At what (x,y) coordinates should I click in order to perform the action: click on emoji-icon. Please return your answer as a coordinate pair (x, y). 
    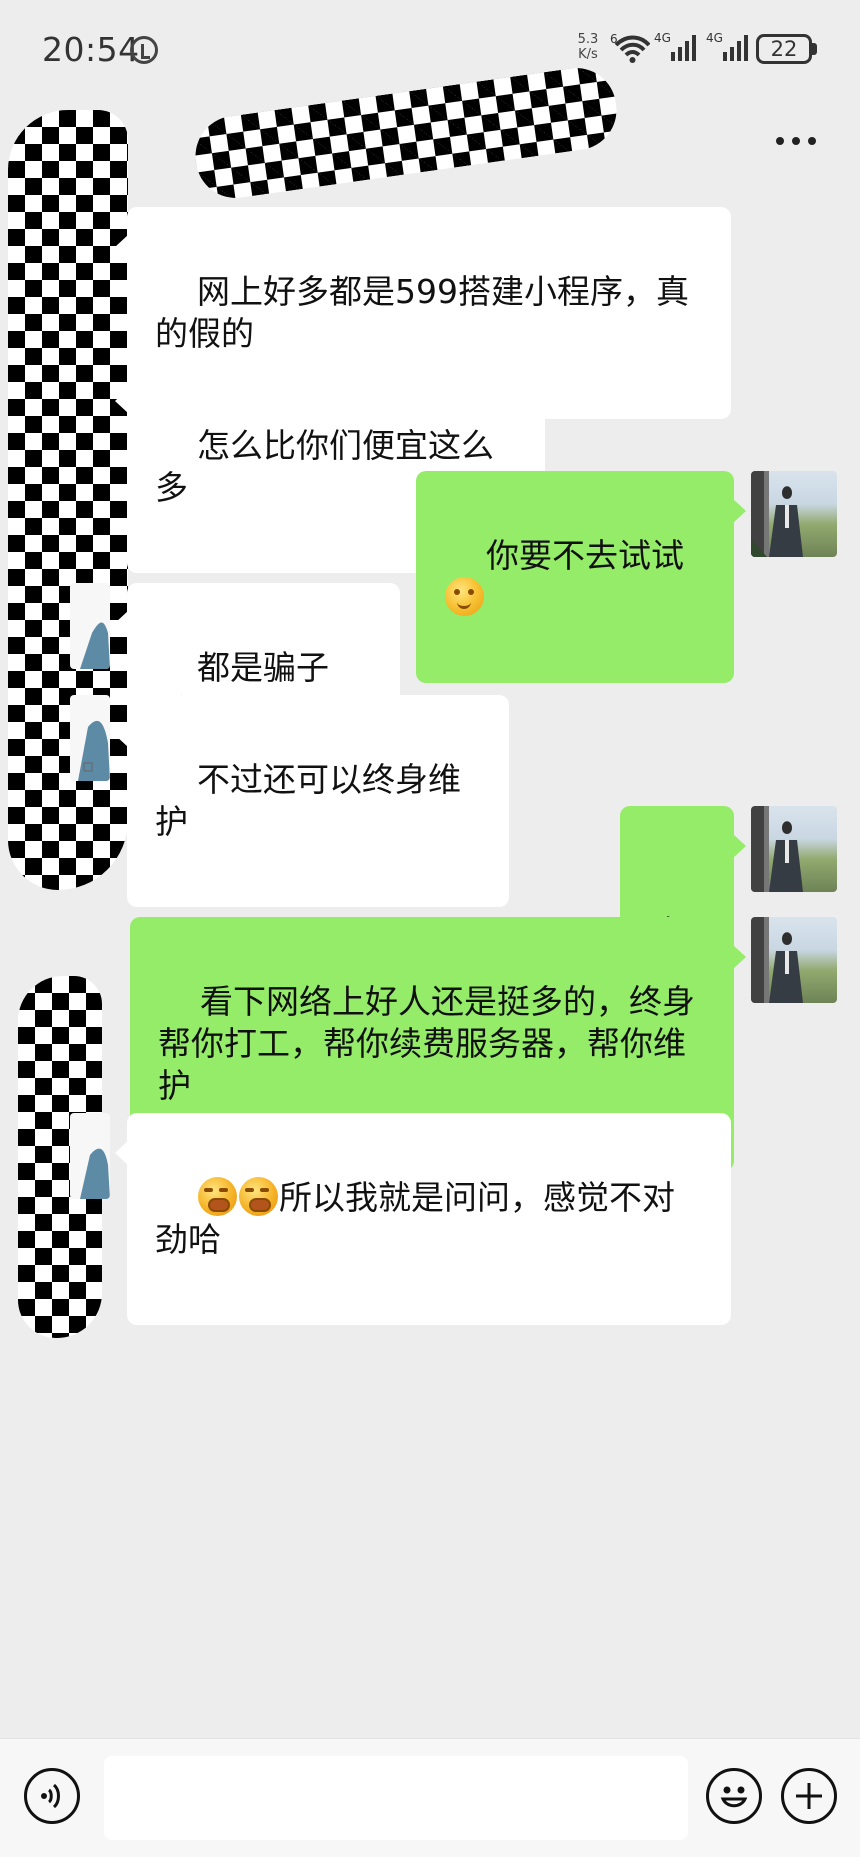
    Looking at the image, I should click on (734, 1797).